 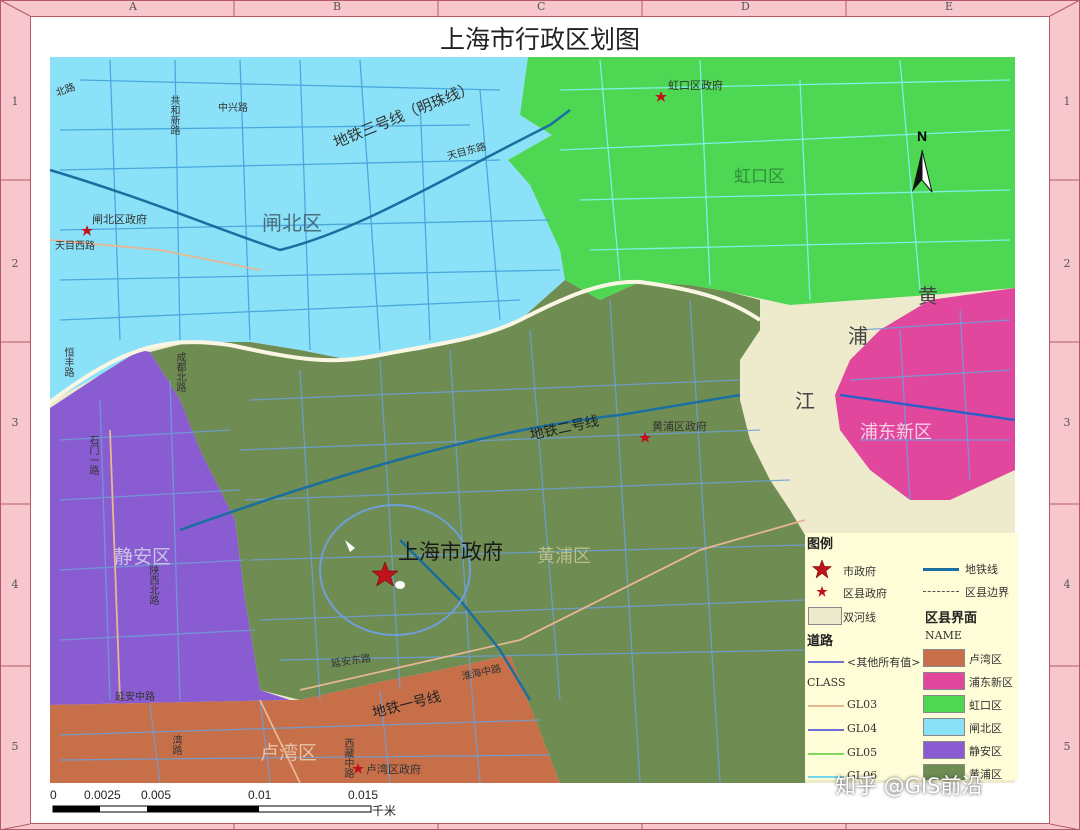 I want to click on legend-area-3-swatch, so click(x=944, y=704).